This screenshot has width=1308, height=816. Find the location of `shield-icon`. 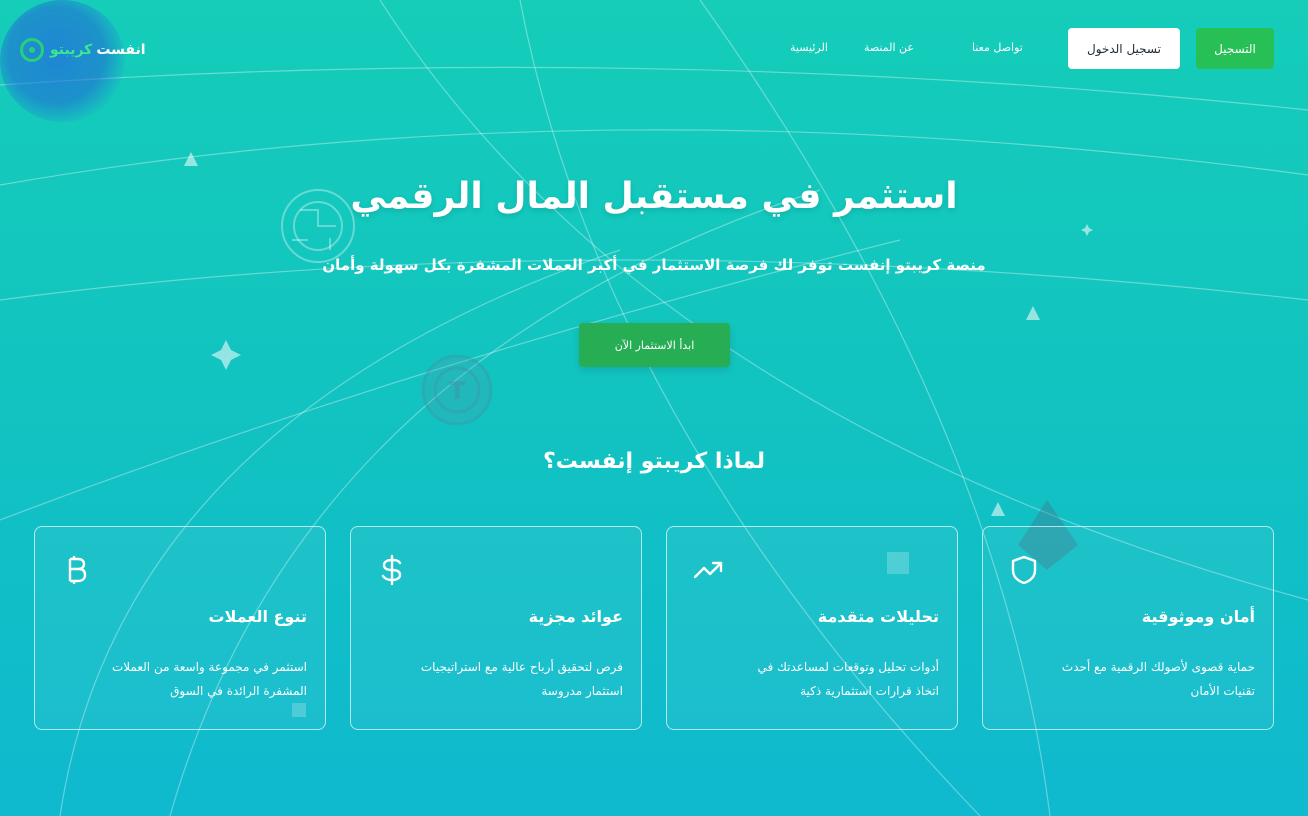

shield-icon is located at coordinates (1024, 570).